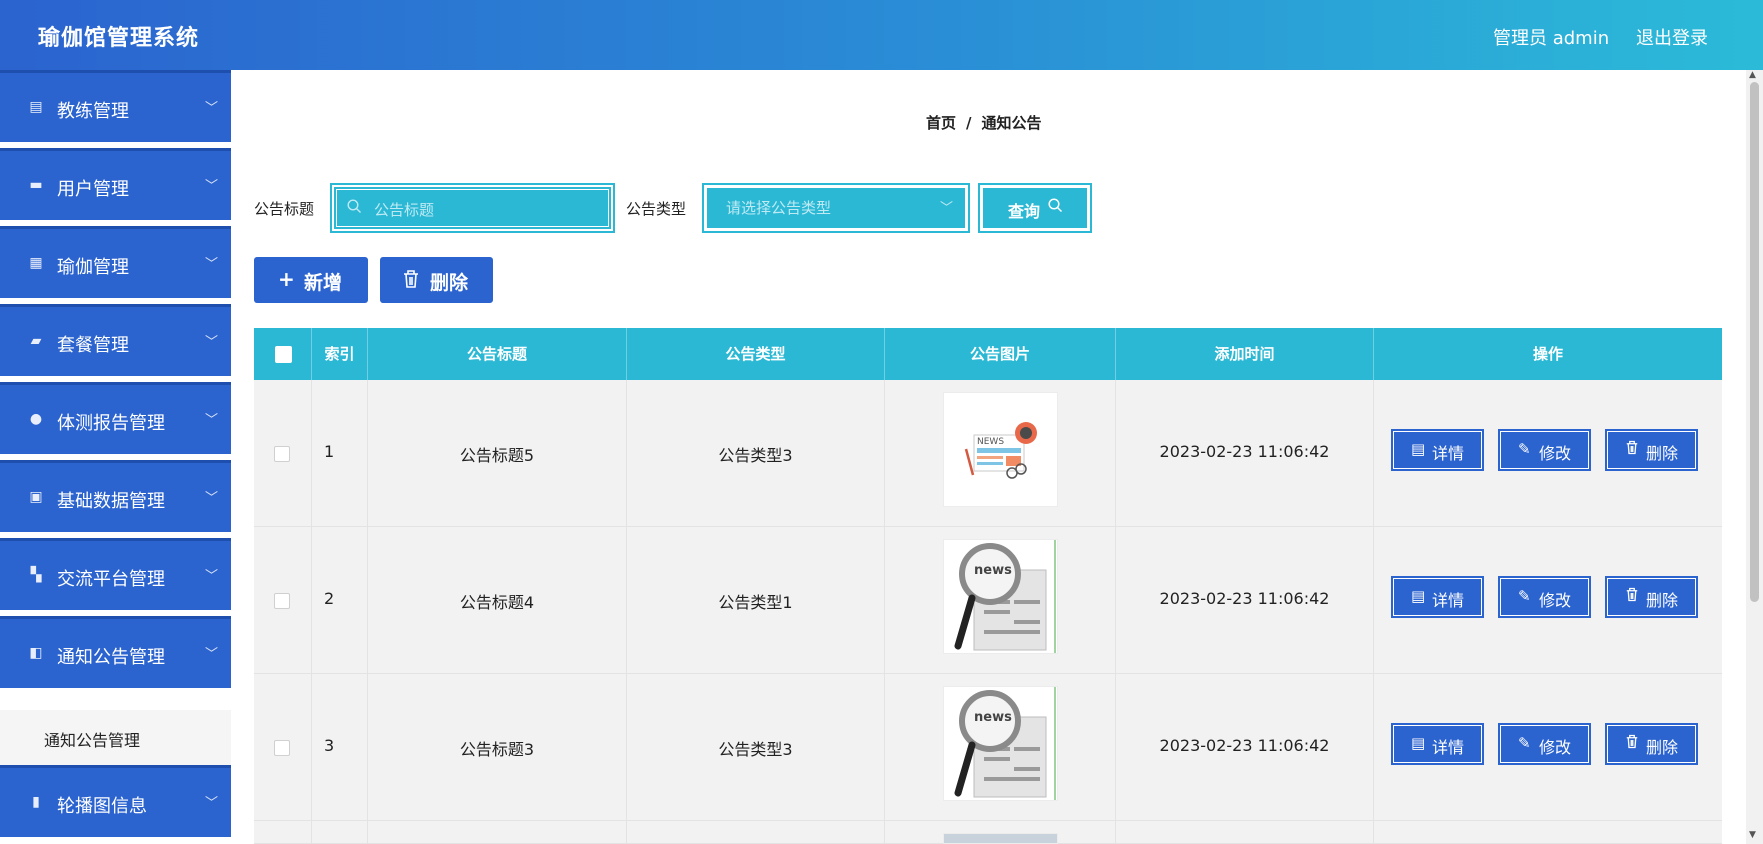  Describe the element at coordinates (1035, 208) in the screenshot. I see `query-button: 查询` at that location.